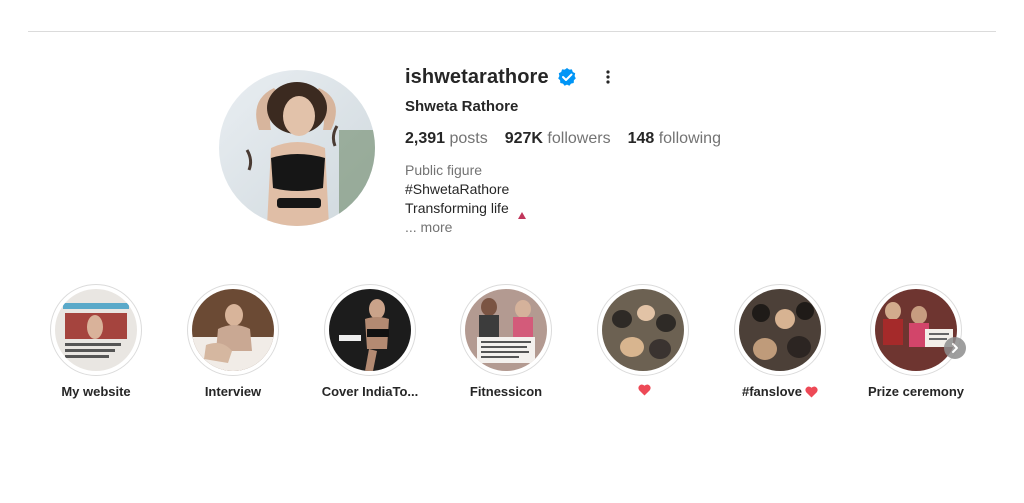  I want to click on full-name: Shweta Rathore, so click(462, 106).